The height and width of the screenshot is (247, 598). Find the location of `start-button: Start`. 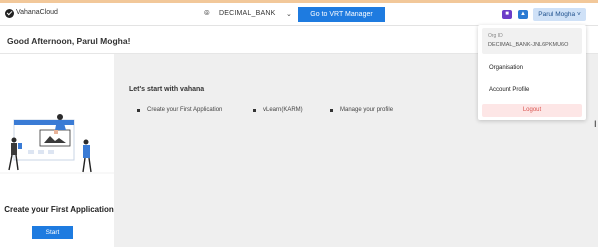

start-button: Start is located at coordinates (52, 232).